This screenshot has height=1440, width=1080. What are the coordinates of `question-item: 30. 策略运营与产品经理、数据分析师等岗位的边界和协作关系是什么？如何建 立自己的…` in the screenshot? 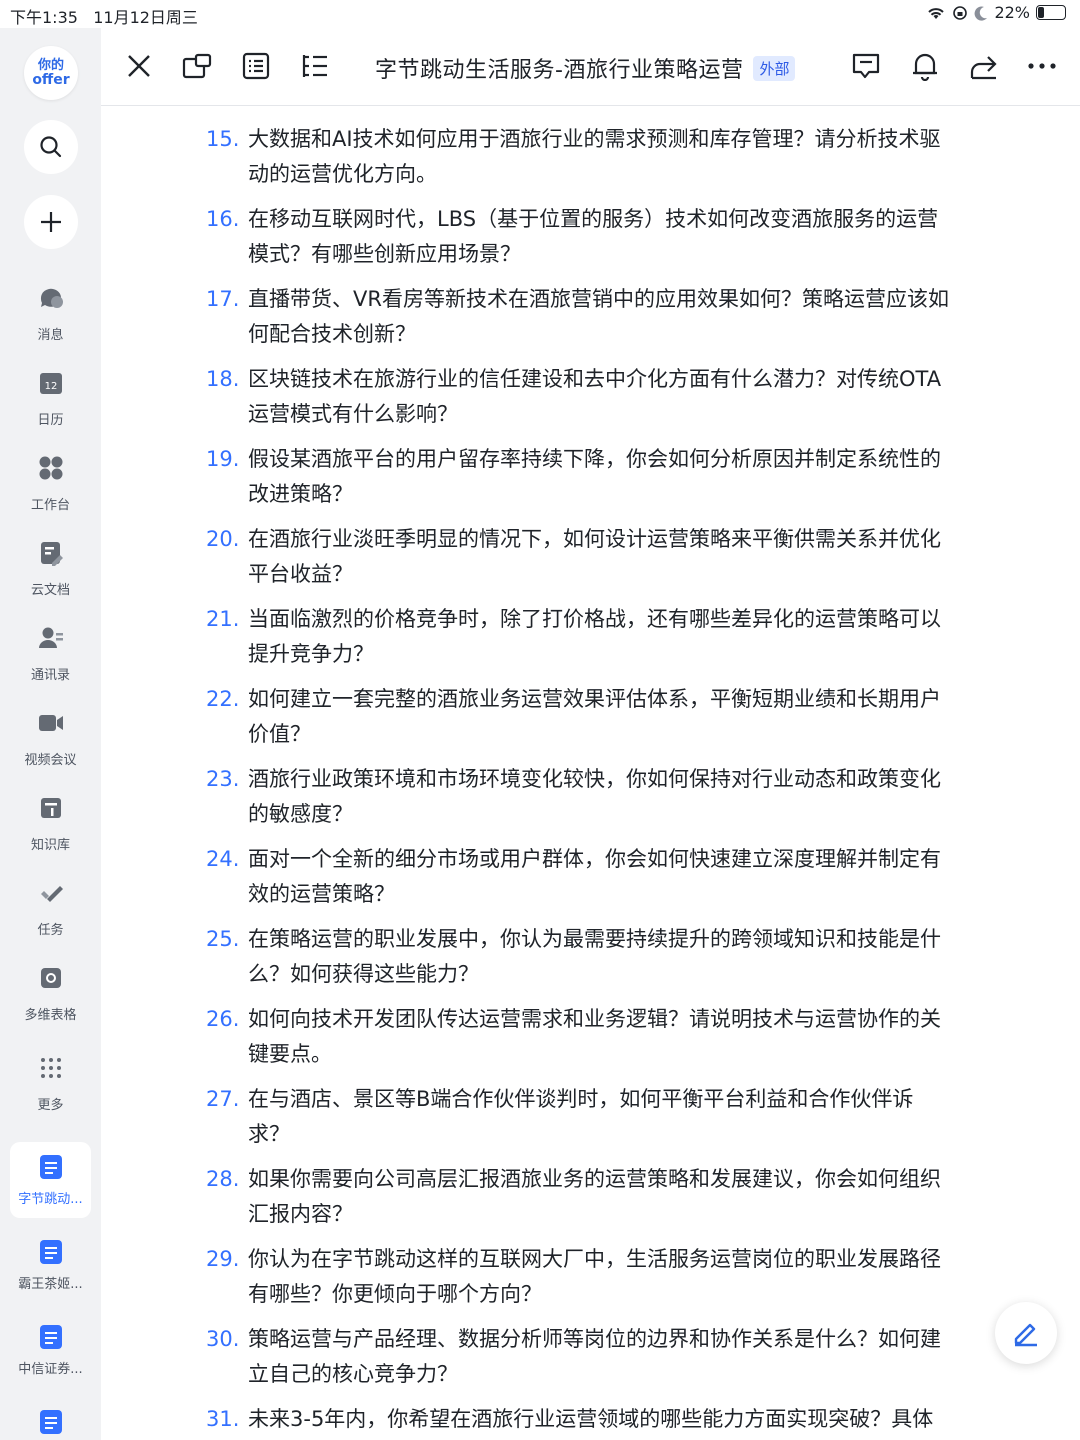 It's located at (573, 1356).